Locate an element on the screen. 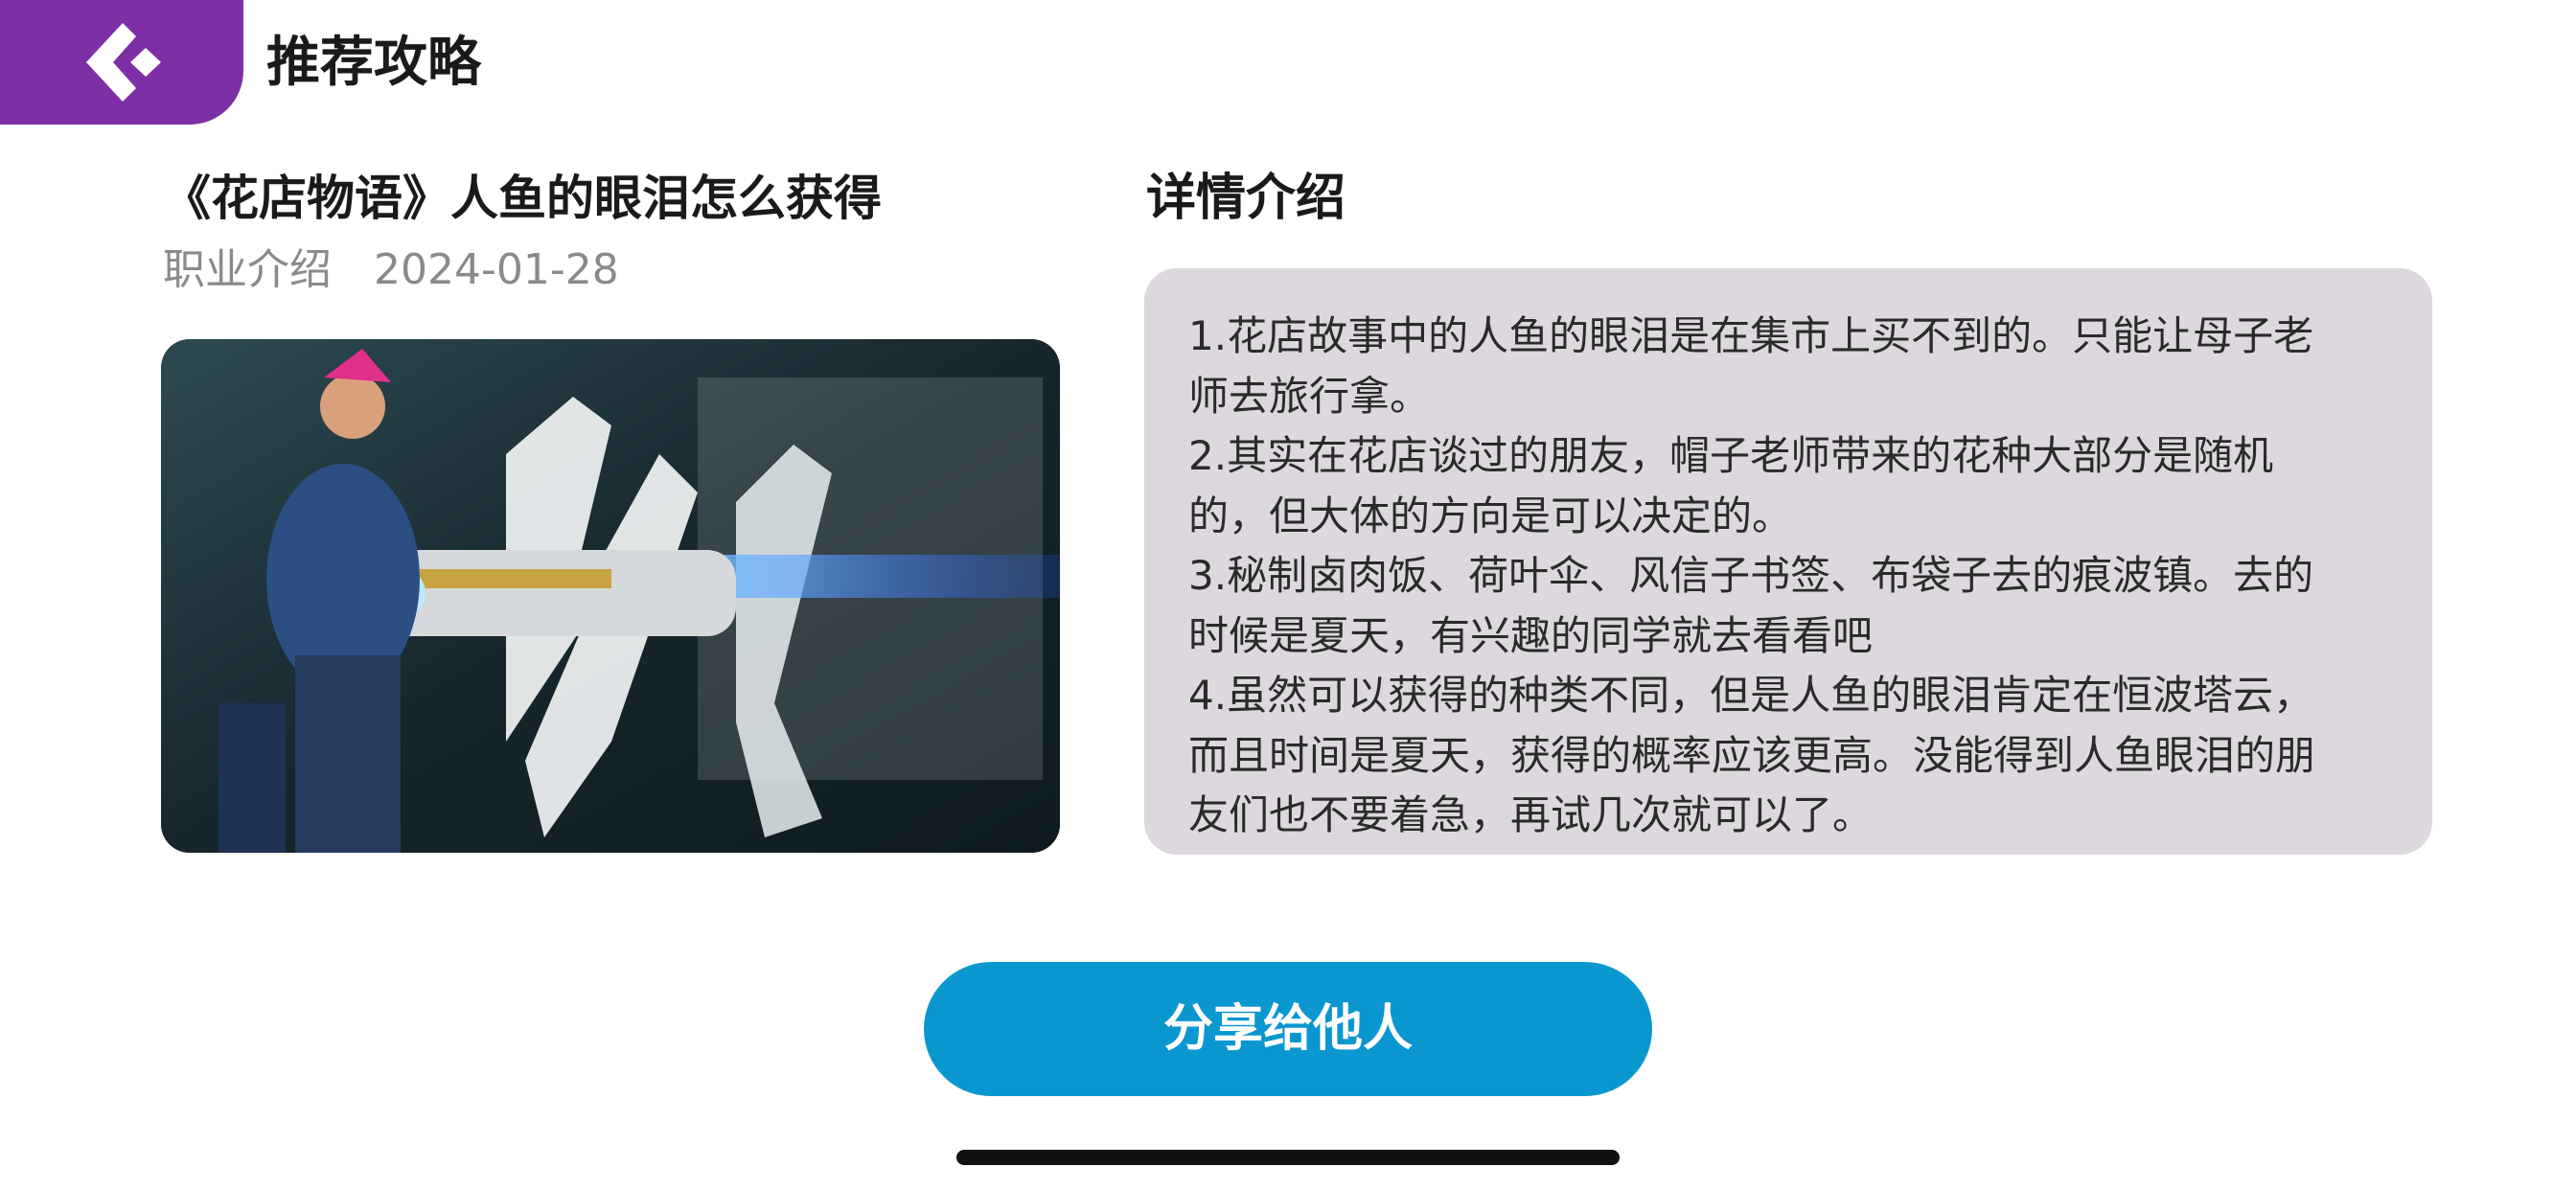 The image size is (2576, 1190). article-title: 《花店物语》人鱼的眼泪怎么获得 is located at coordinates (522, 199).